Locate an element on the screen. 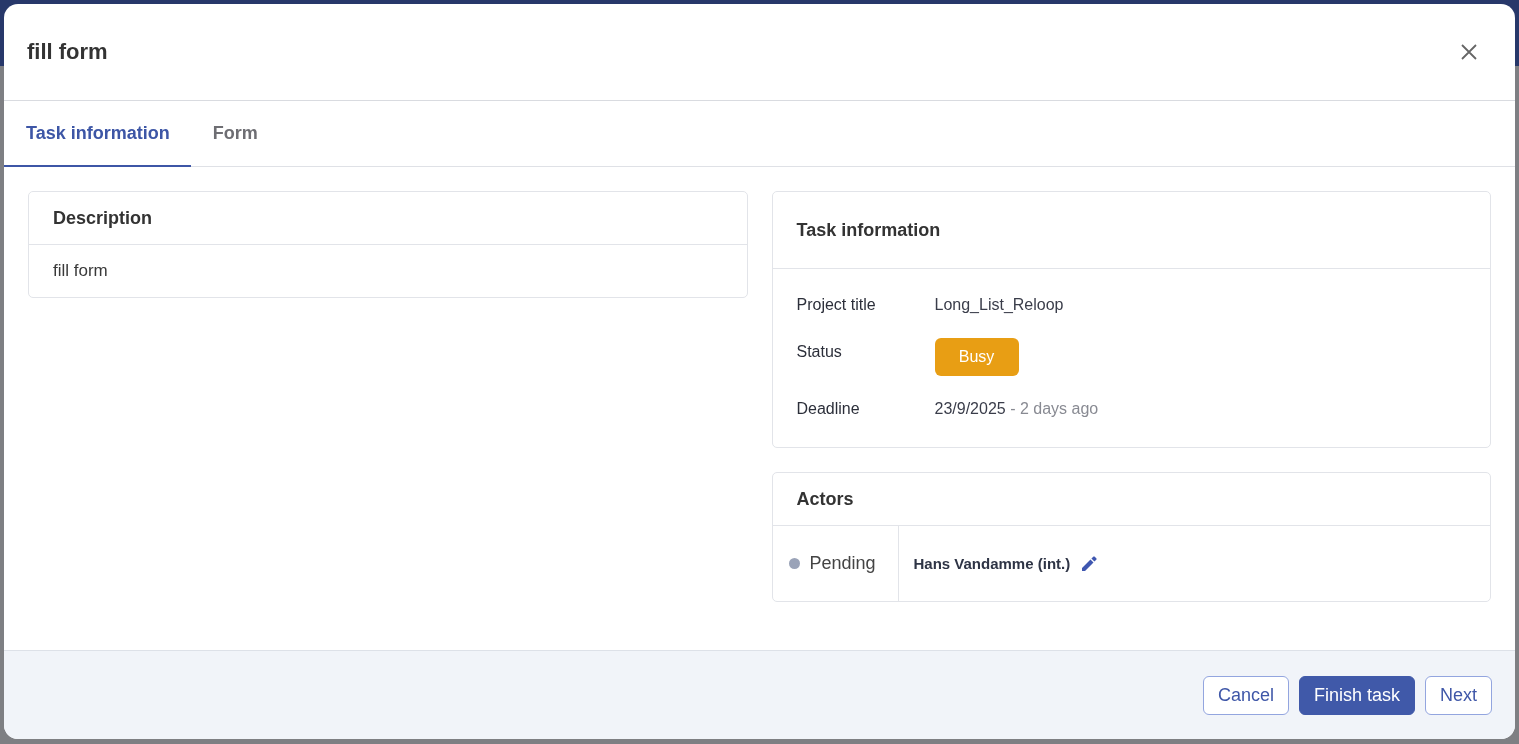 The image size is (1519, 744). field-value: Long_List_Reloop is located at coordinates (999, 305).